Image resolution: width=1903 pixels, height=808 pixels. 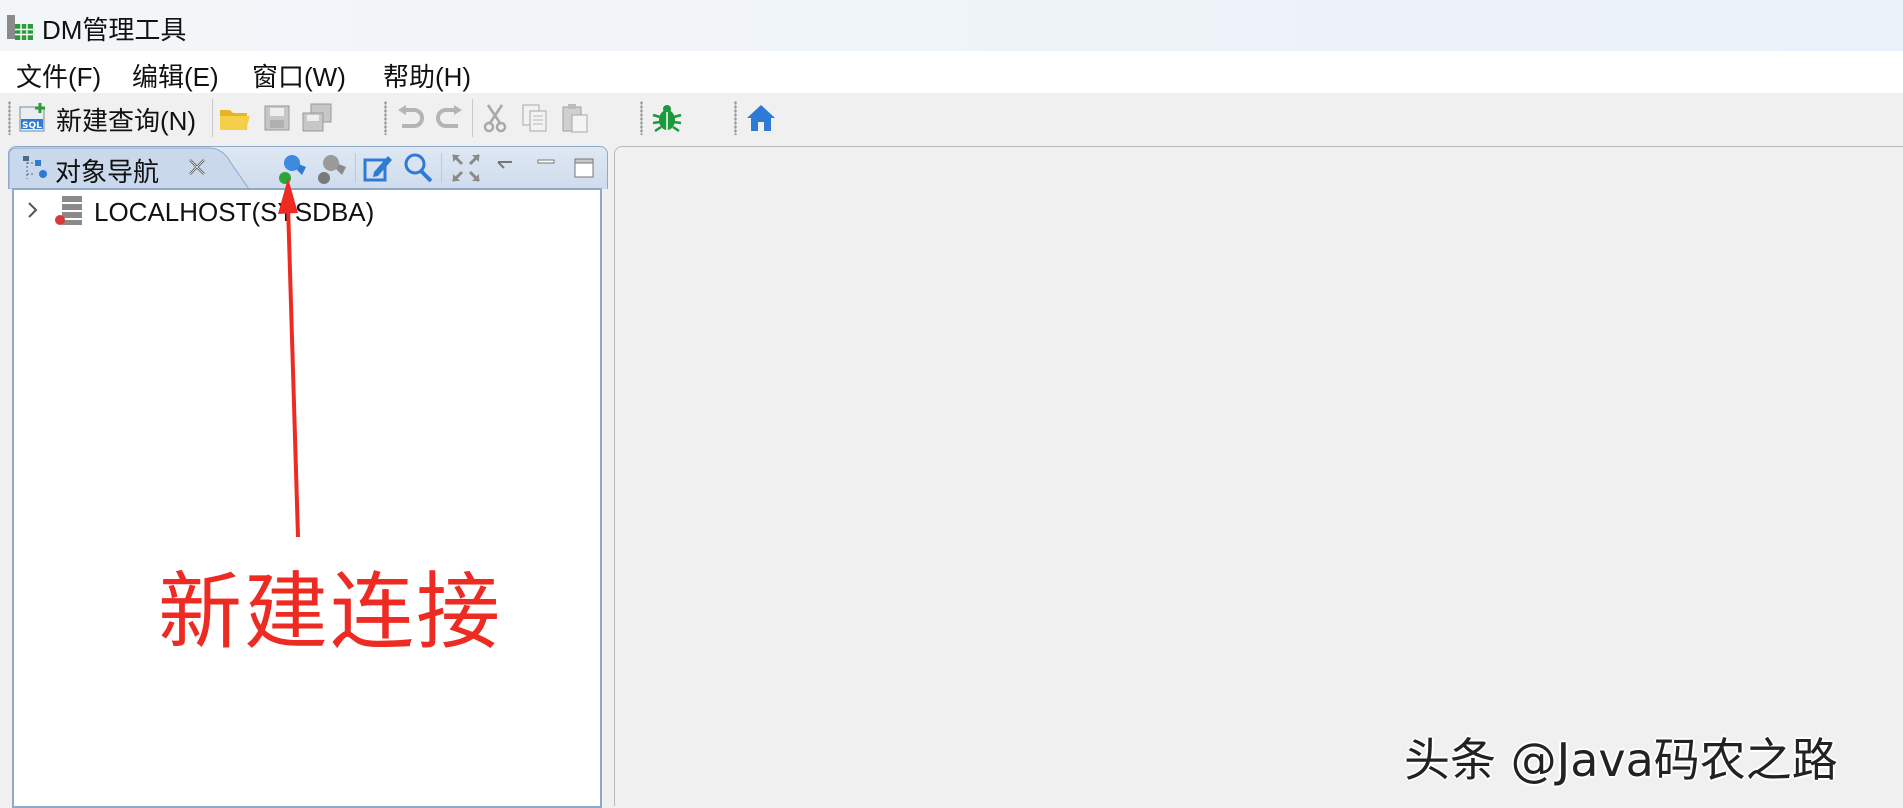 What do you see at coordinates (32, 126) in the screenshot?
I see `svg-text: SQL` at bounding box center [32, 126].